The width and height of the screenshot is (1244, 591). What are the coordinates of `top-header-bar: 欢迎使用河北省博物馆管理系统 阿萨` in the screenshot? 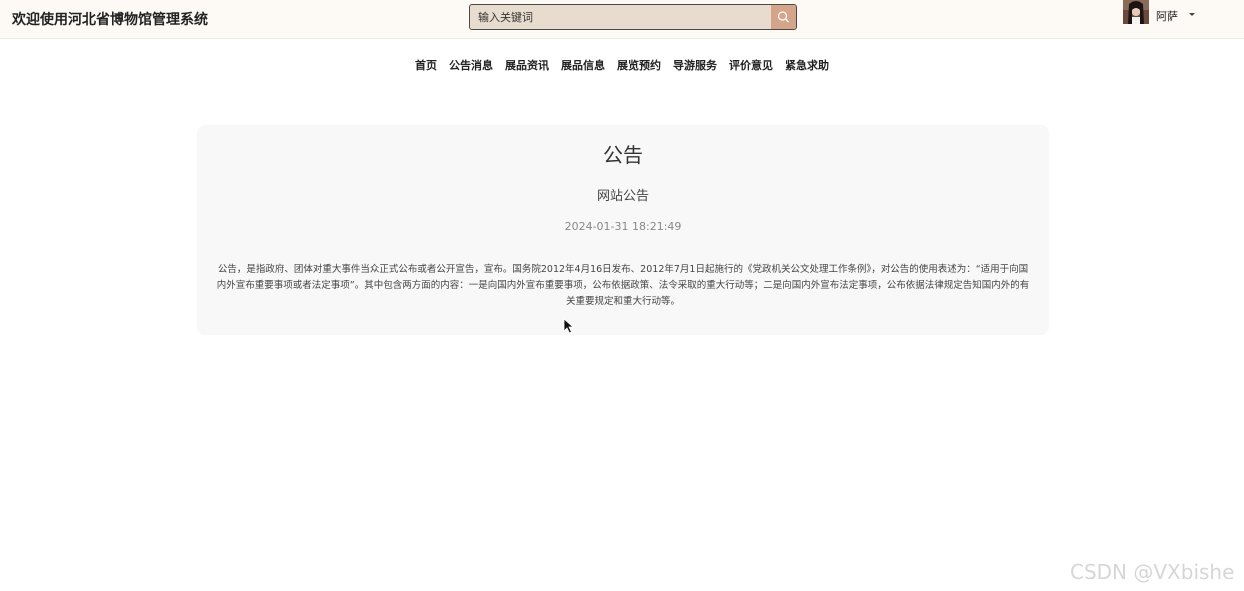 It's located at (622, 19).